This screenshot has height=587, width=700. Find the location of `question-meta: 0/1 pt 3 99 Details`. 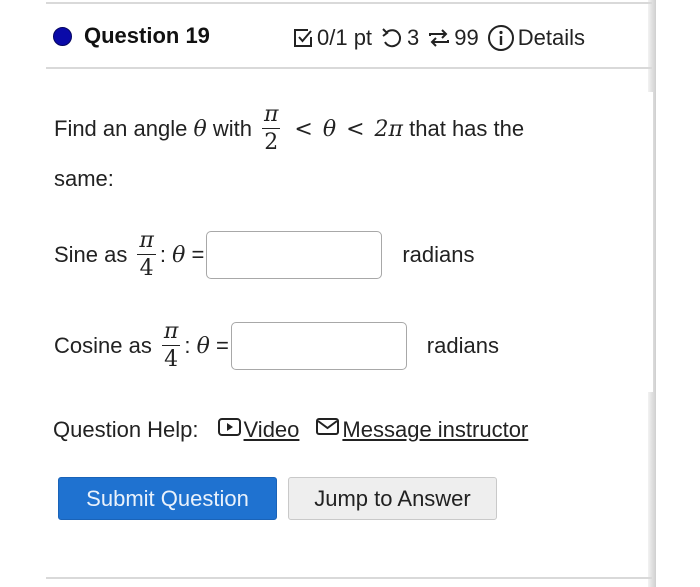

question-meta: 0/1 pt 3 99 Details is located at coordinates (442, 38).